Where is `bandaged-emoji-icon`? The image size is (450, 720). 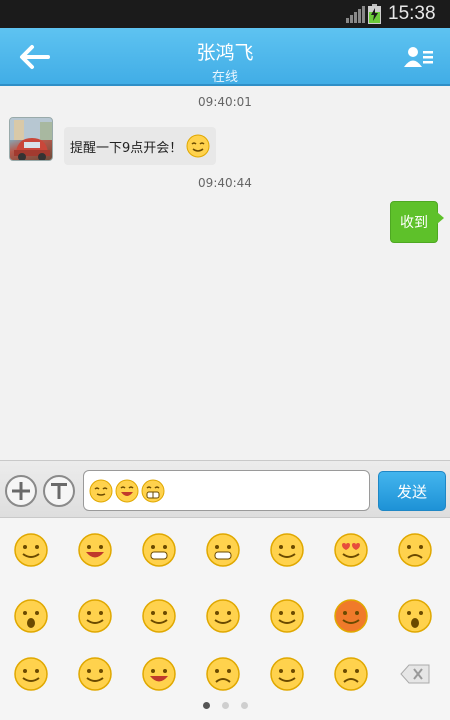
bandaged-emoji-icon is located at coordinates (95, 674).